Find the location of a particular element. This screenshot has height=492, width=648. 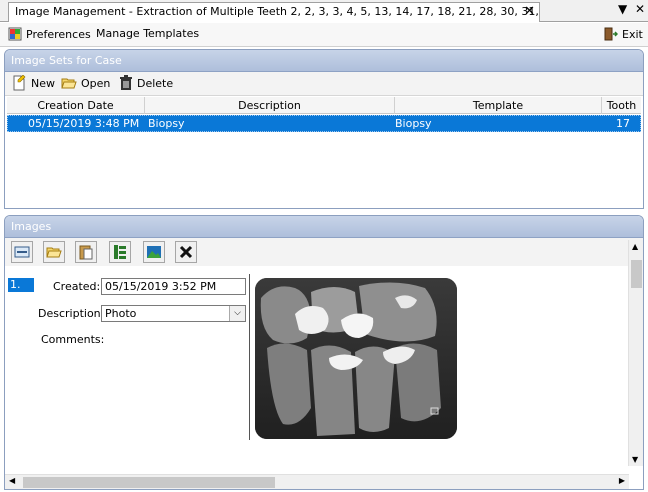

created-field: 05/15/2019 3:52 PM is located at coordinates (173, 286).